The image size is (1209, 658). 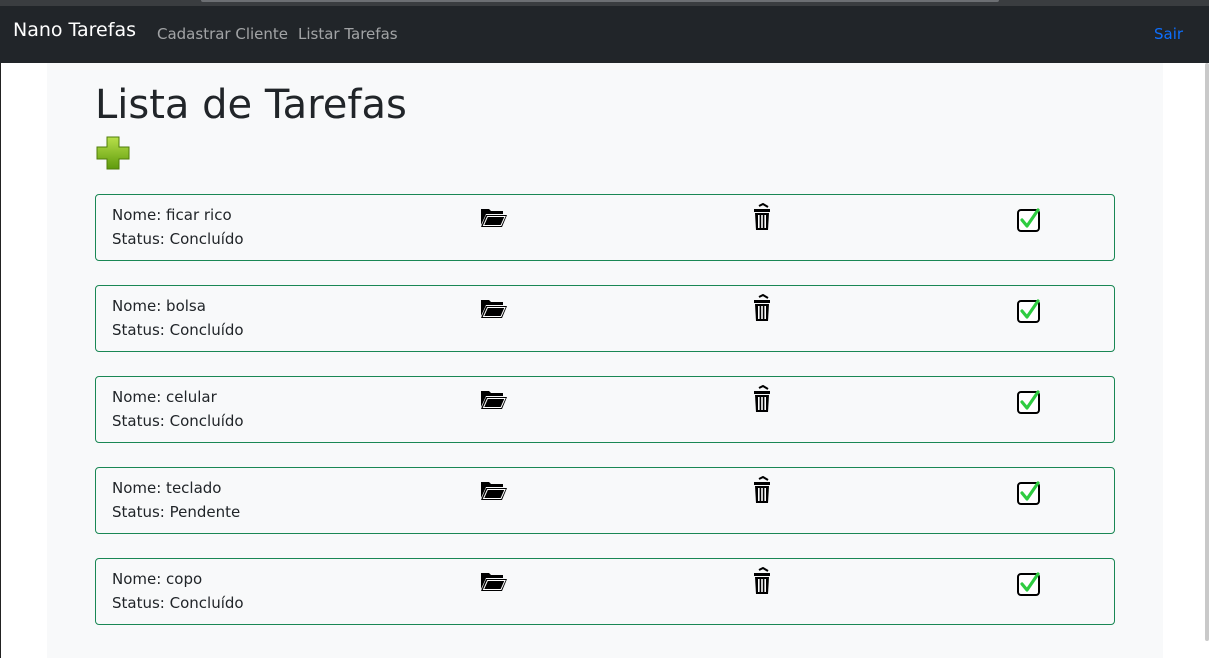 What do you see at coordinates (605, 500) in the screenshot?
I see `task-card: Nome: teclado Status: Pendente` at bounding box center [605, 500].